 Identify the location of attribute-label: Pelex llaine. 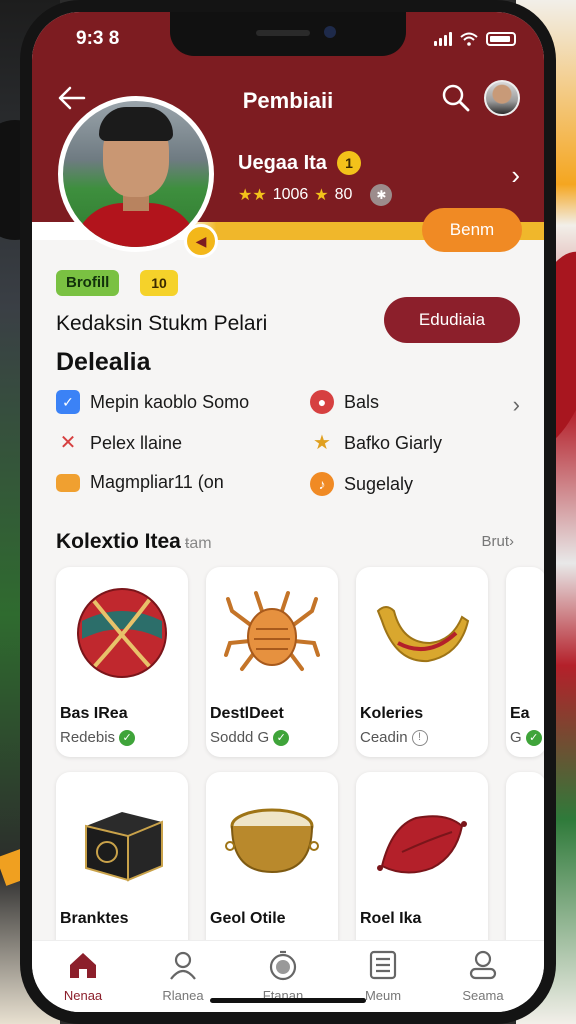
(136, 442).